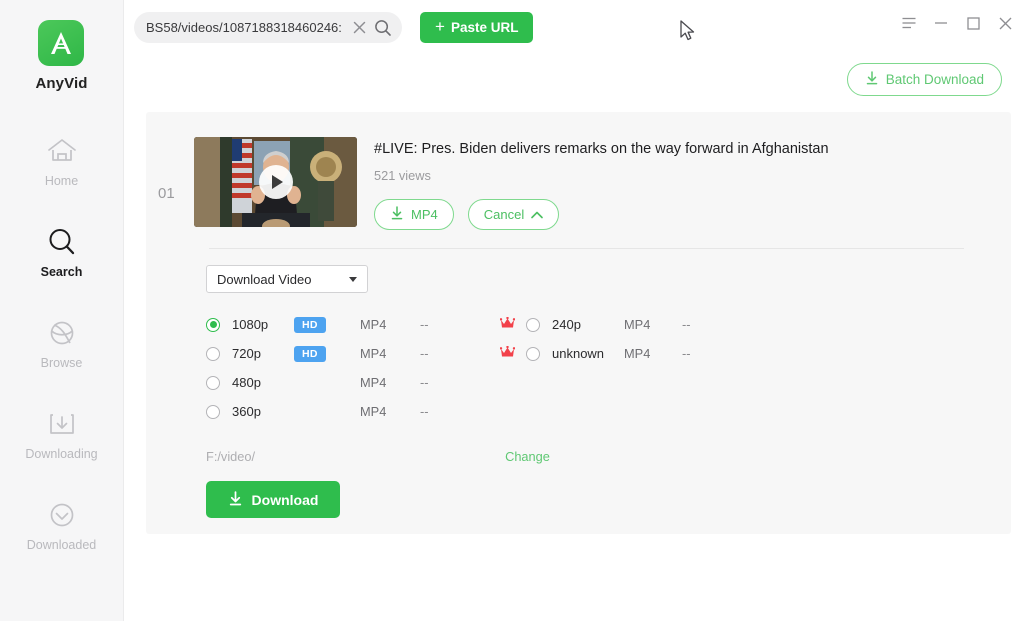 The image size is (1024, 621). I want to click on home-icon, so click(62, 151).